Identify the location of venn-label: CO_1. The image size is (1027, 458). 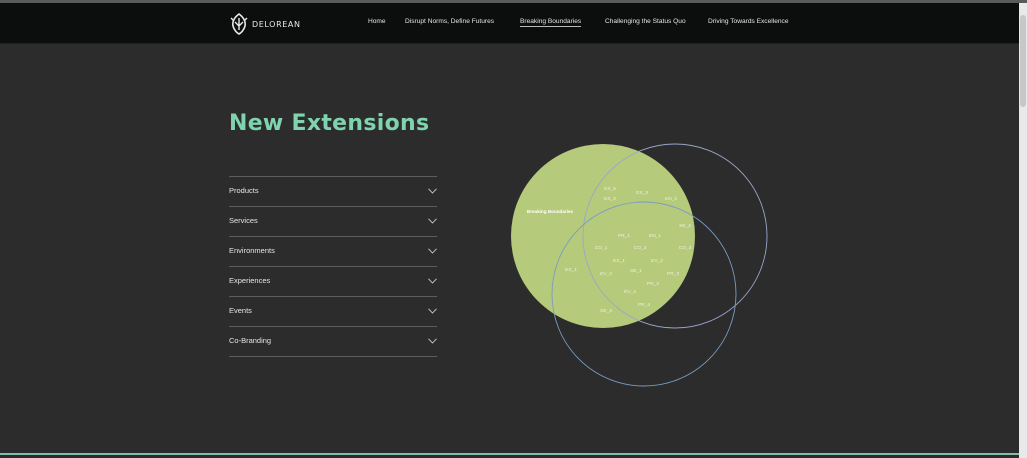
(601, 248).